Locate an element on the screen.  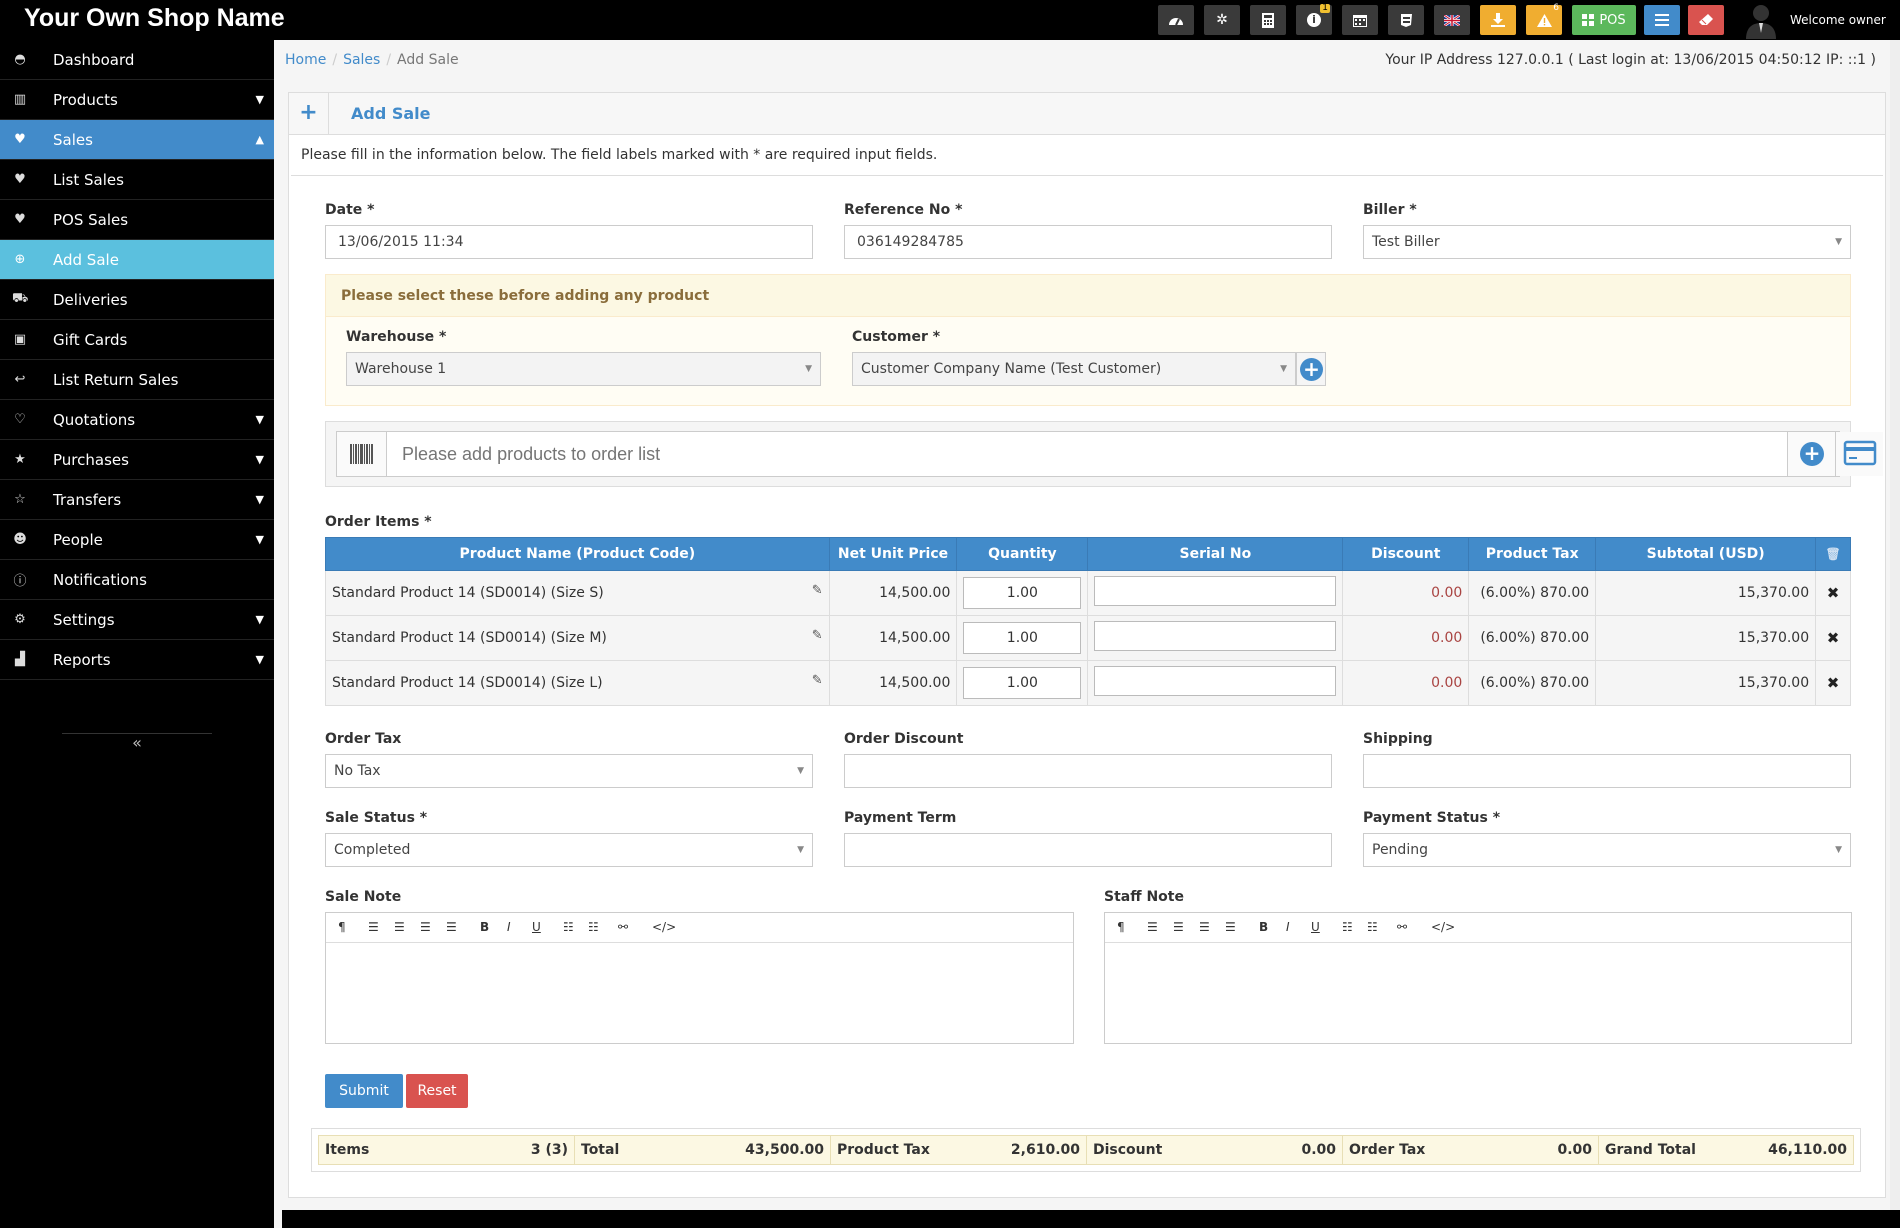
shipping-input is located at coordinates (1607, 771).